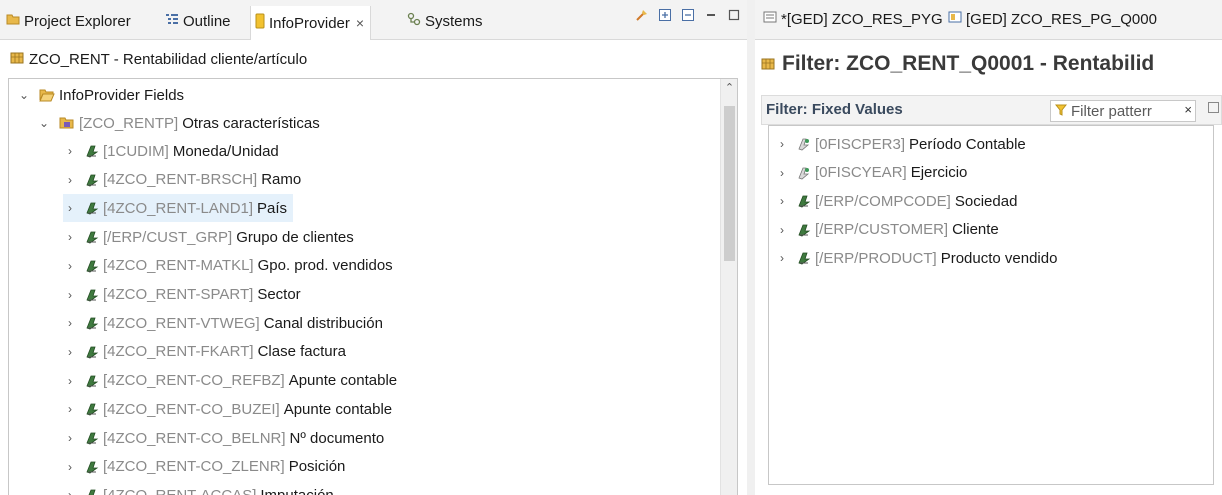 This screenshot has width=1222, height=495. Describe the element at coordinates (295, 237) in the screenshot. I see `description: Grupo de clientes` at that location.